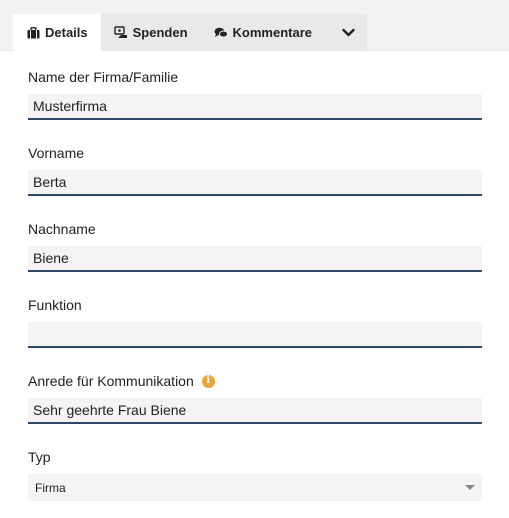 This screenshot has height=518, width=509. Describe the element at coordinates (272, 32) in the screenshot. I see `tab-kommentare-label: Kommentare` at that location.